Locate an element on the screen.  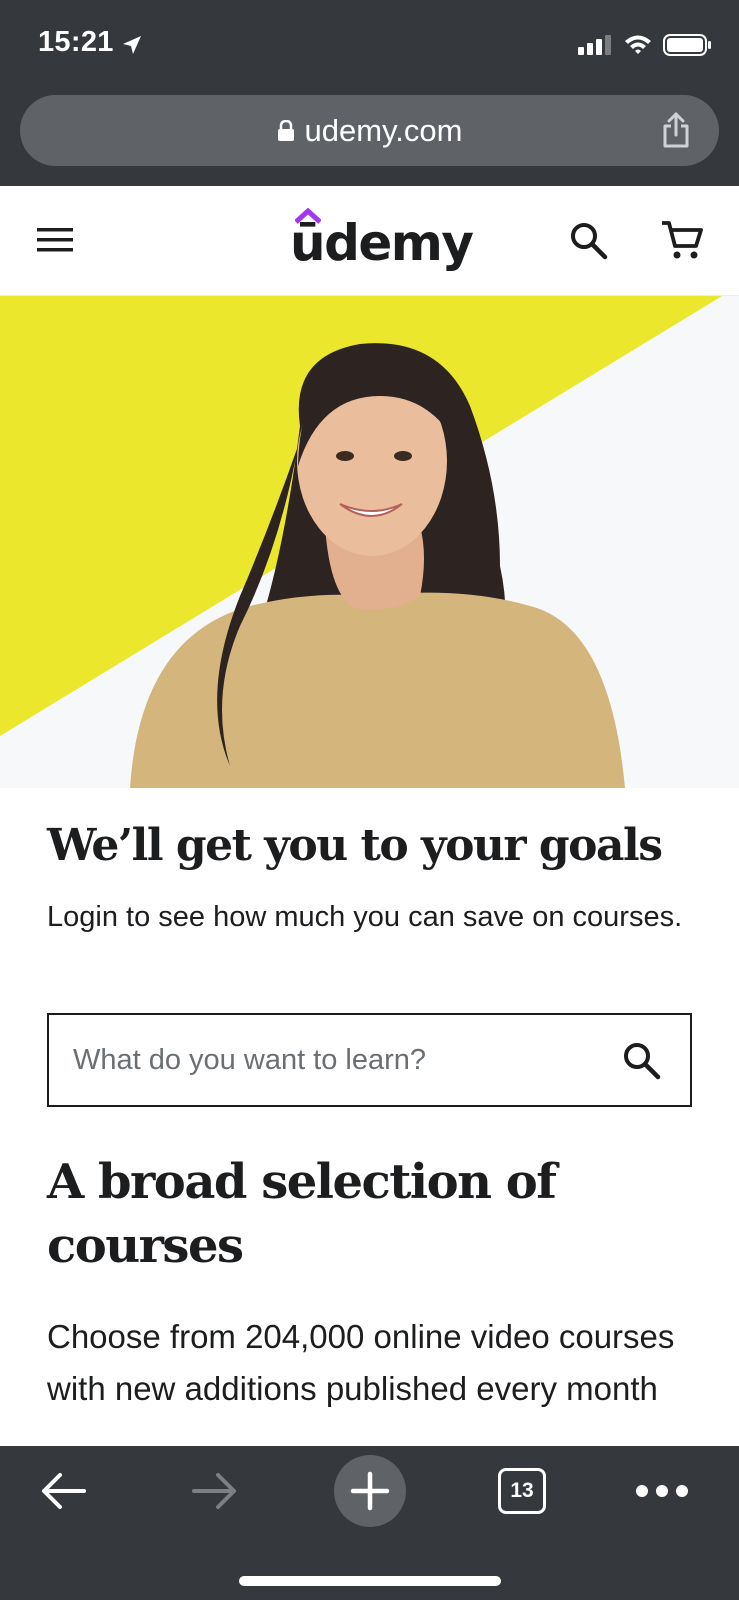
hero-headline: We’ll get you to your goals is located at coordinates (355, 845).